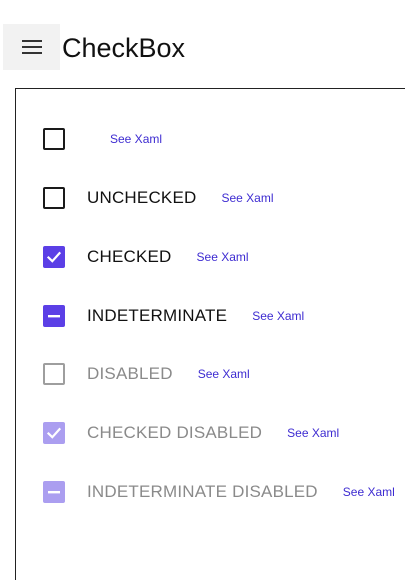  I want to click on hamburger-menu-icon, so click(31, 47).